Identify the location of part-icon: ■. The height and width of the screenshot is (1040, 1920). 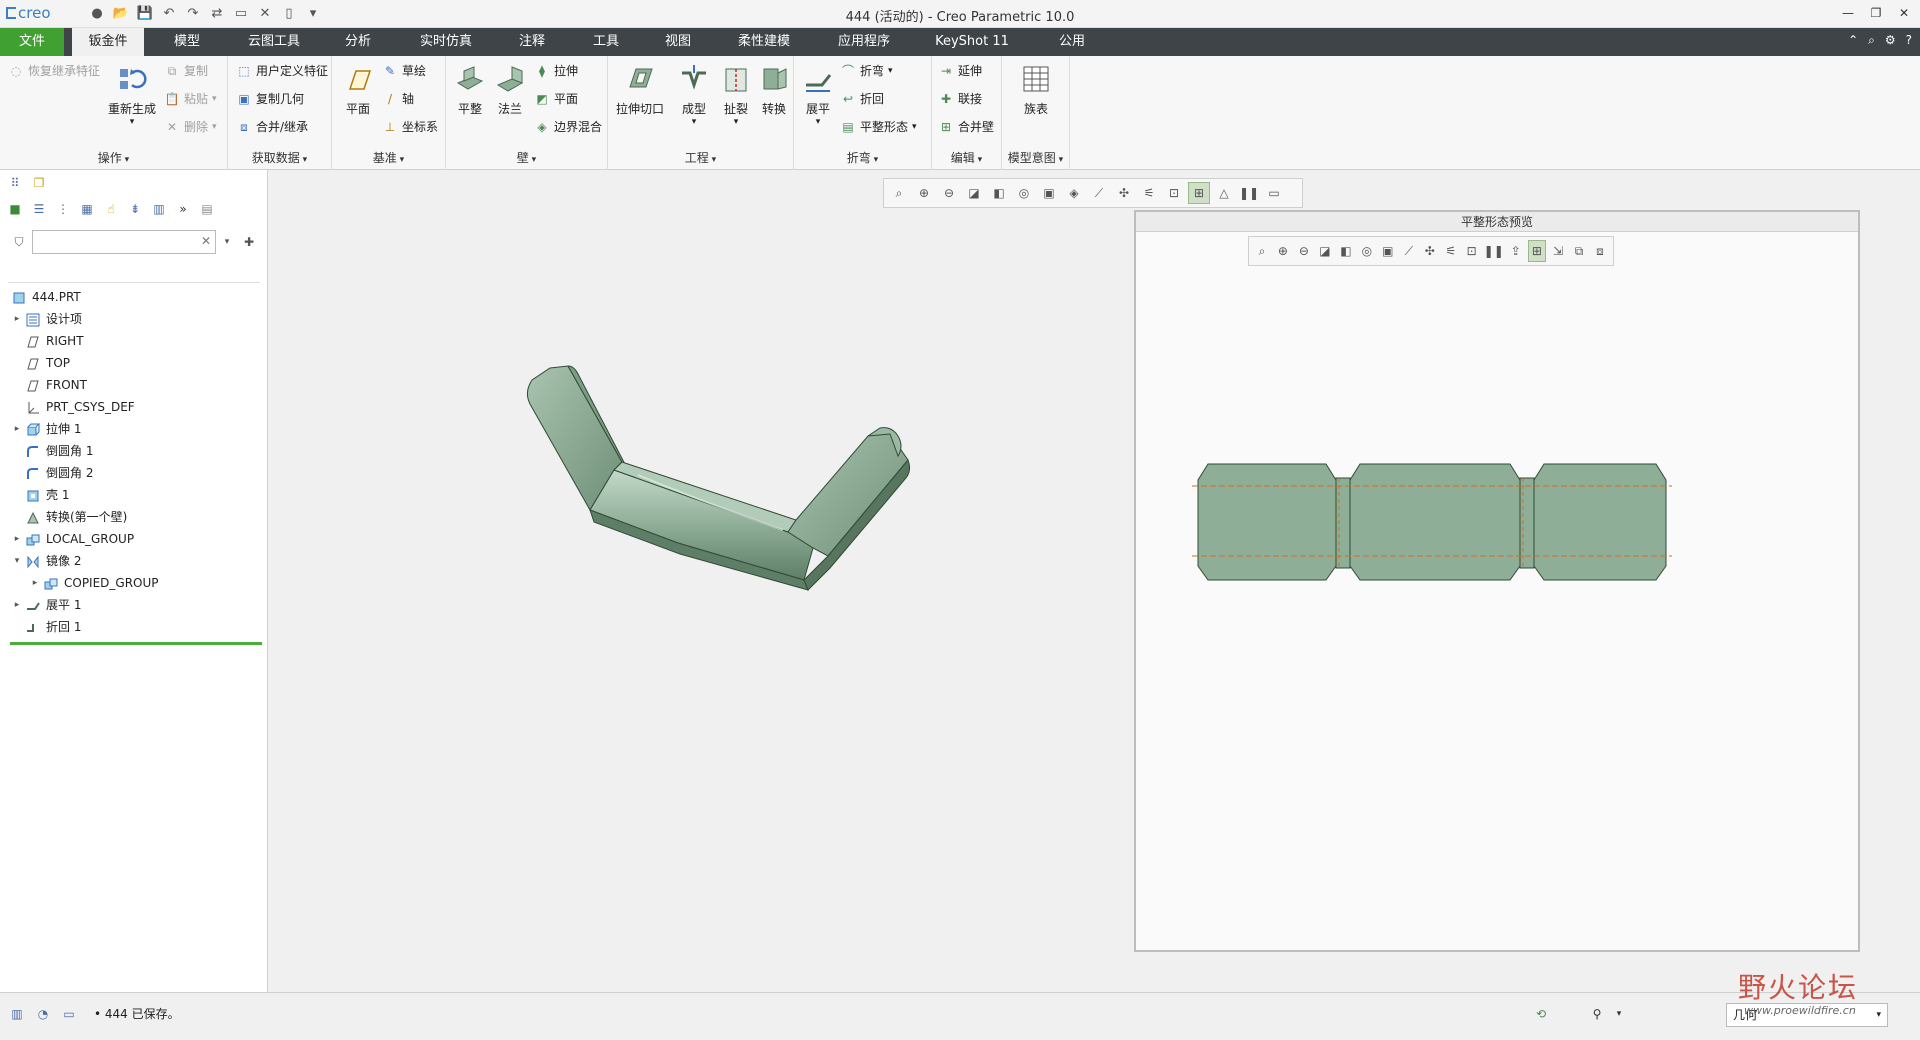
(15, 209).